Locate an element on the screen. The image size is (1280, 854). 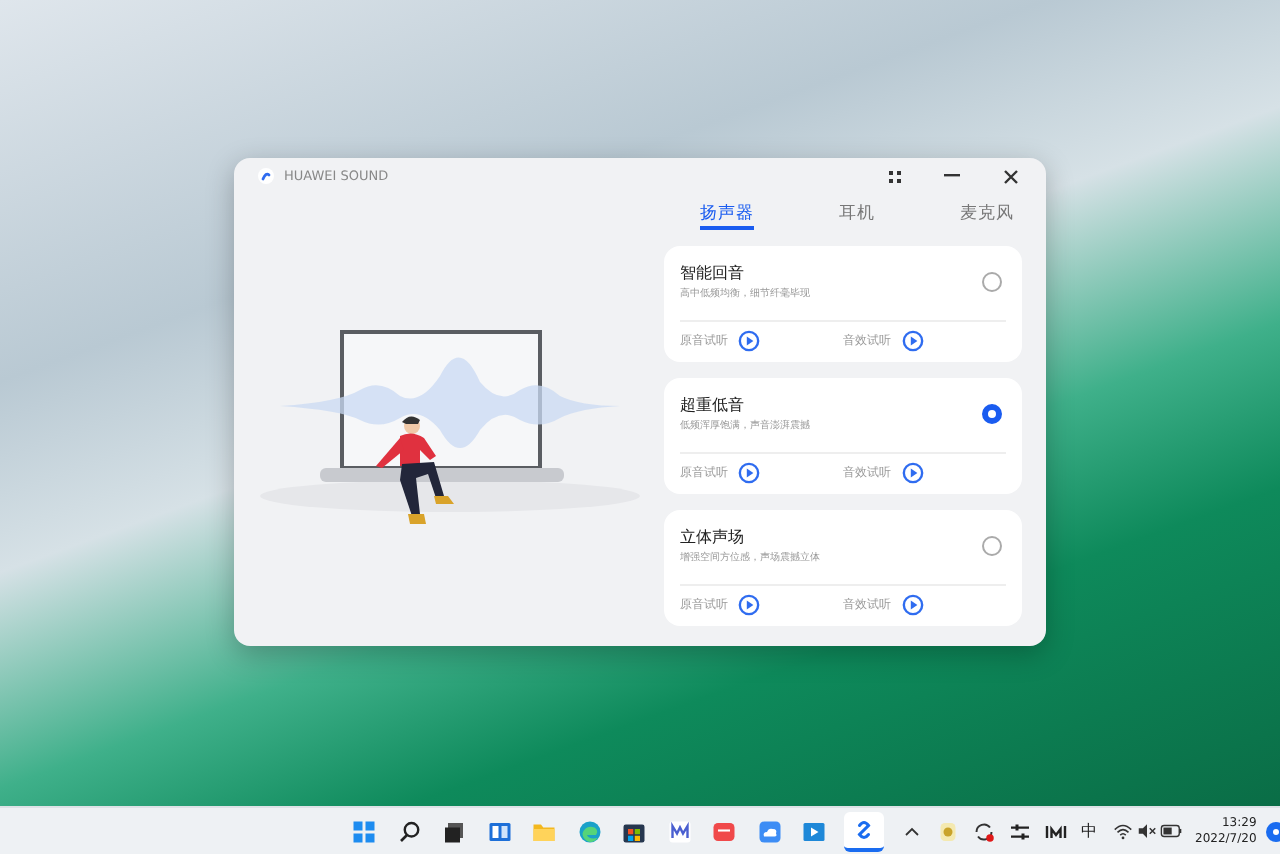
input-method-indicator: 中 is located at coordinates (1089, 831).